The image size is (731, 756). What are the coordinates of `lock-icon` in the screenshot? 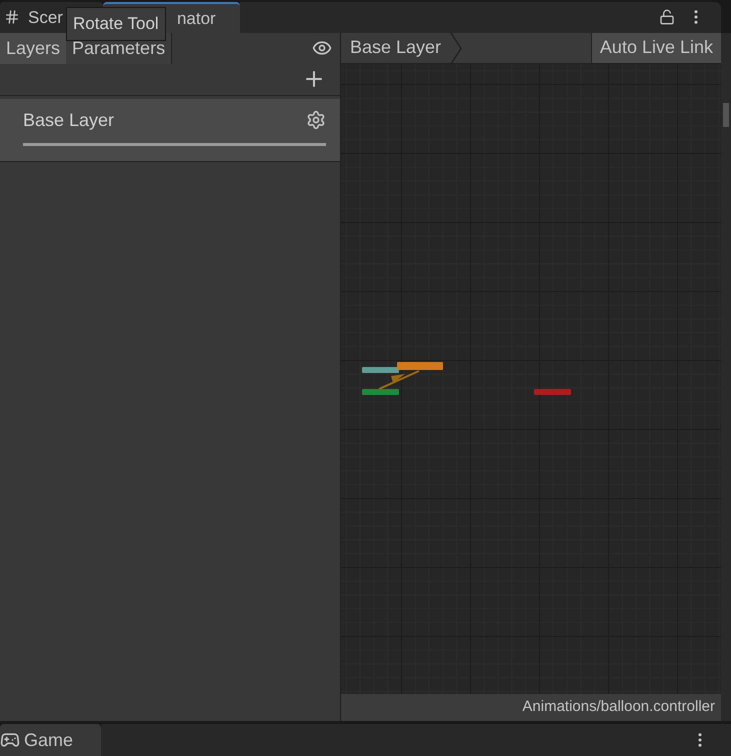 It's located at (667, 17).